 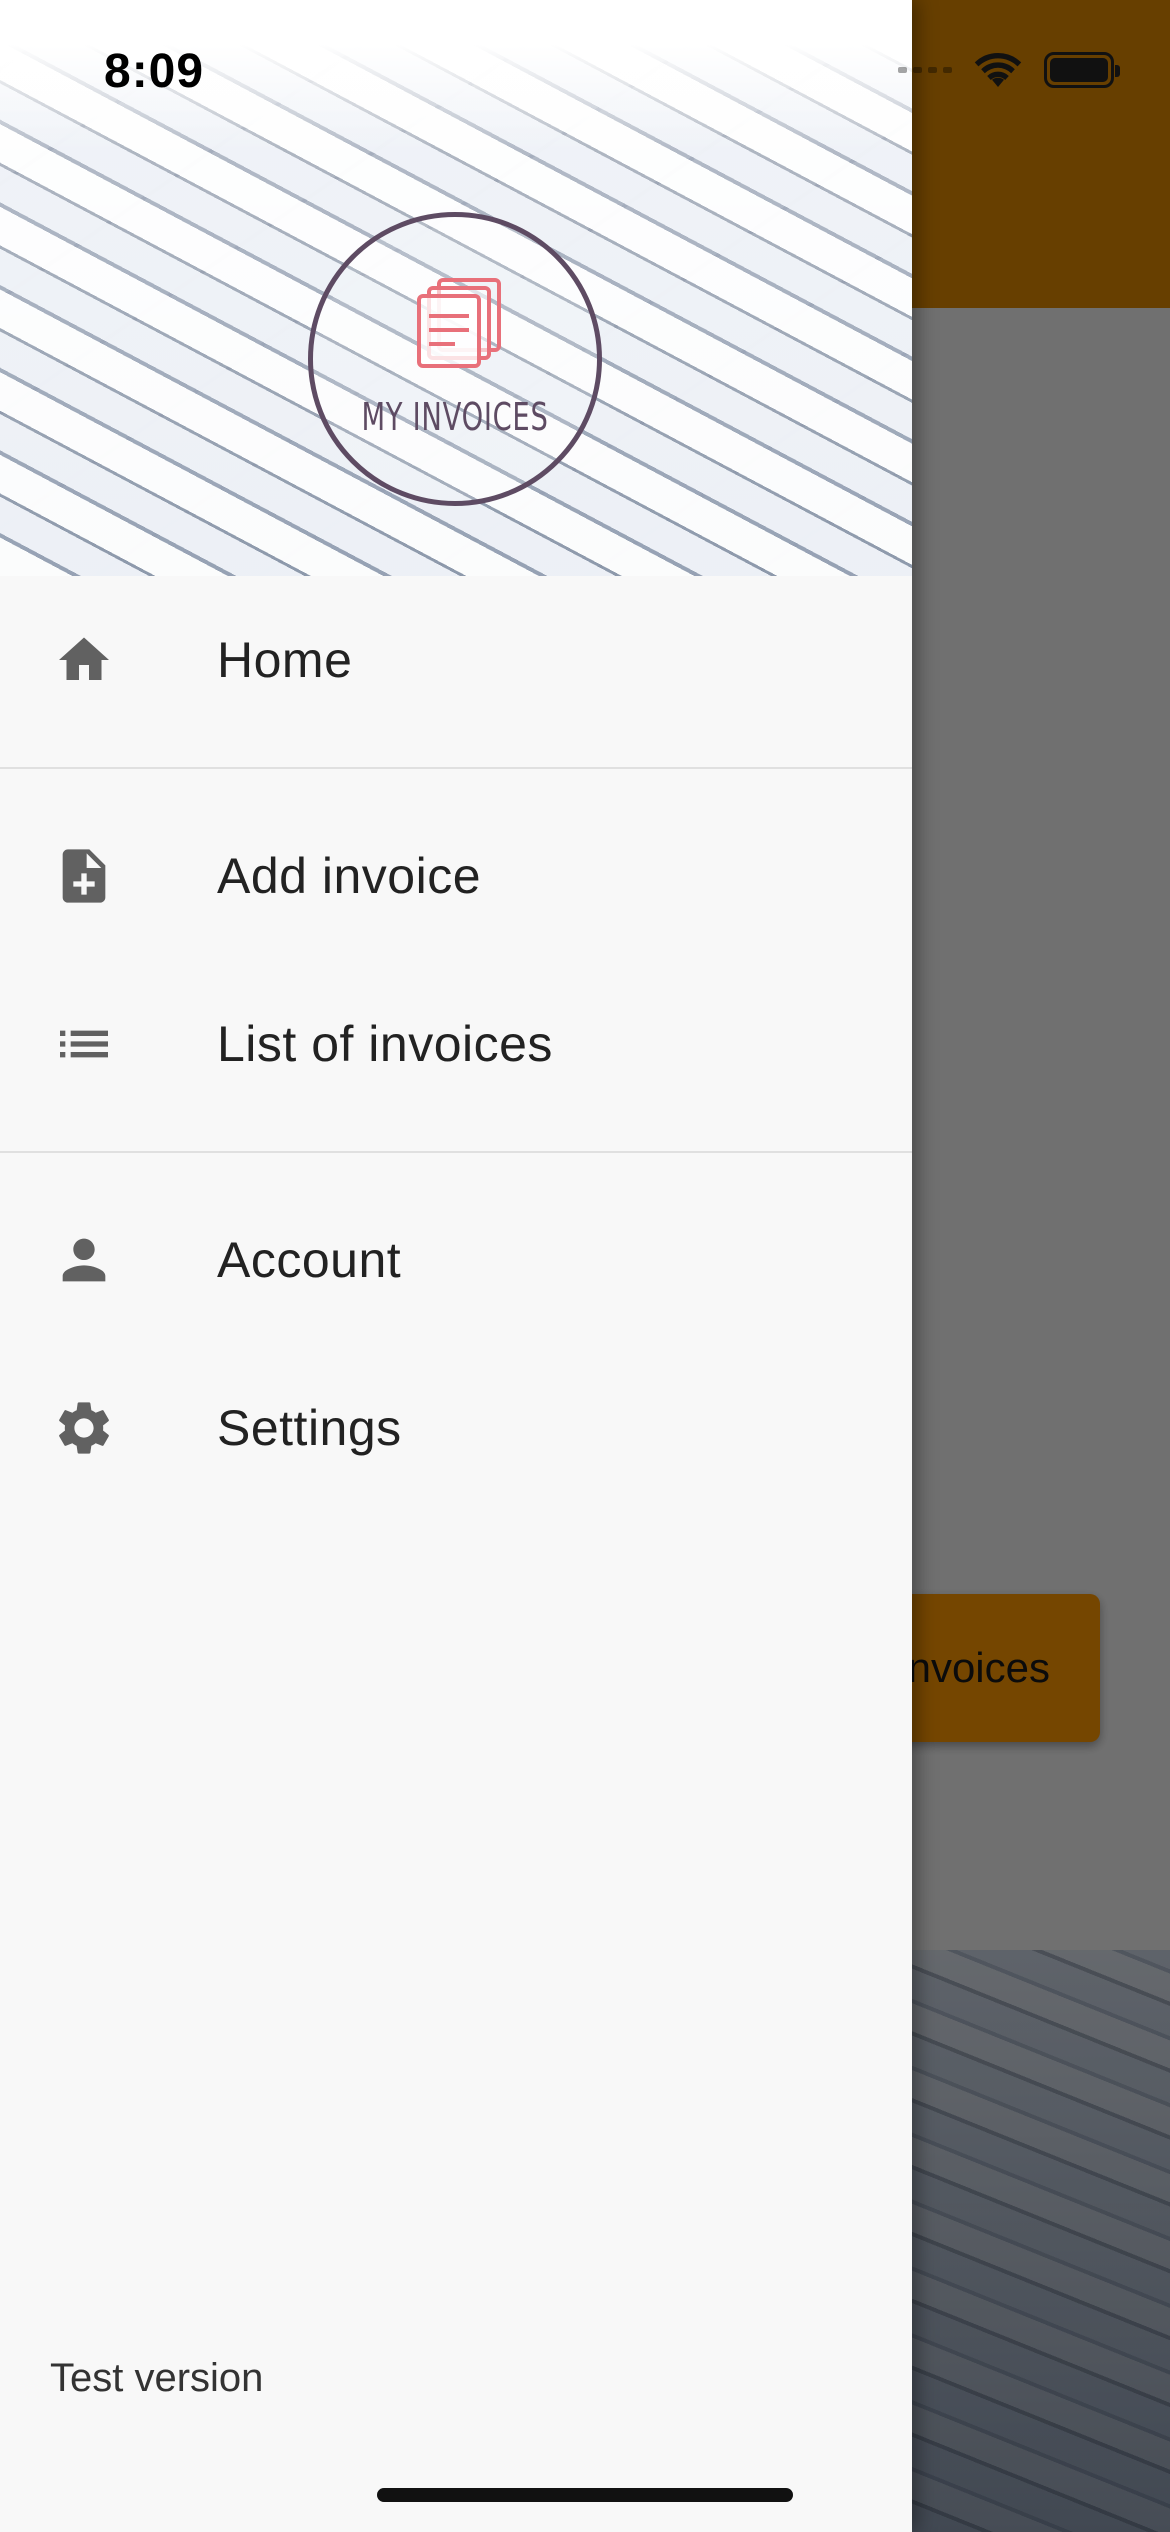 What do you see at coordinates (84, 660) in the screenshot?
I see `home-icon` at bounding box center [84, 660].